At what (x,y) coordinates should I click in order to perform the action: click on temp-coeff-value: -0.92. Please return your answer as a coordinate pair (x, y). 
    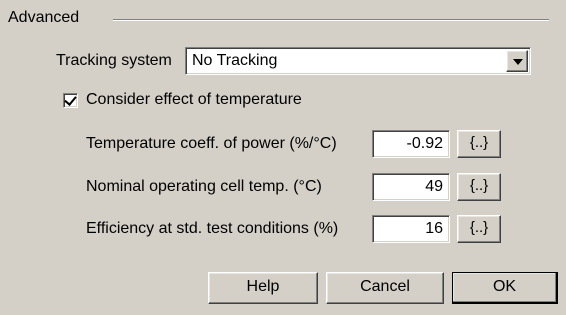
    Looking at the image, I should click on (424, 143).